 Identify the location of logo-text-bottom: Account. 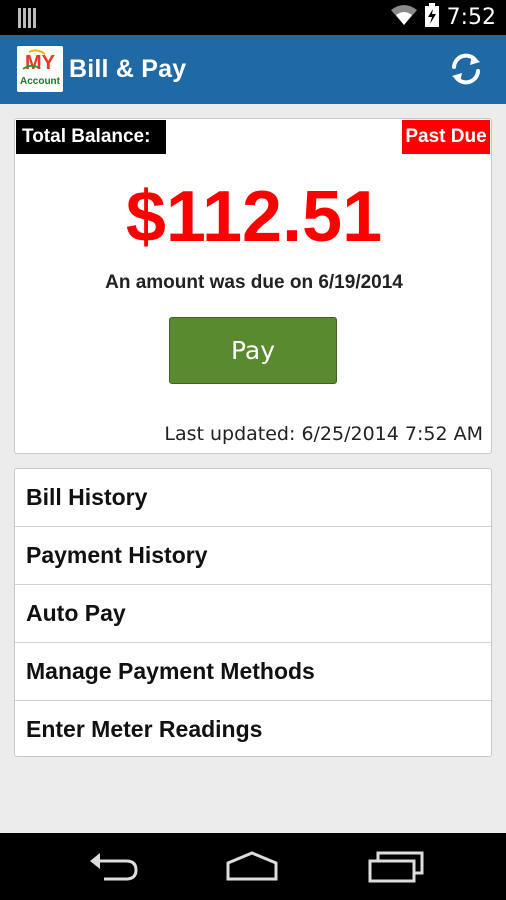
(40, 81).